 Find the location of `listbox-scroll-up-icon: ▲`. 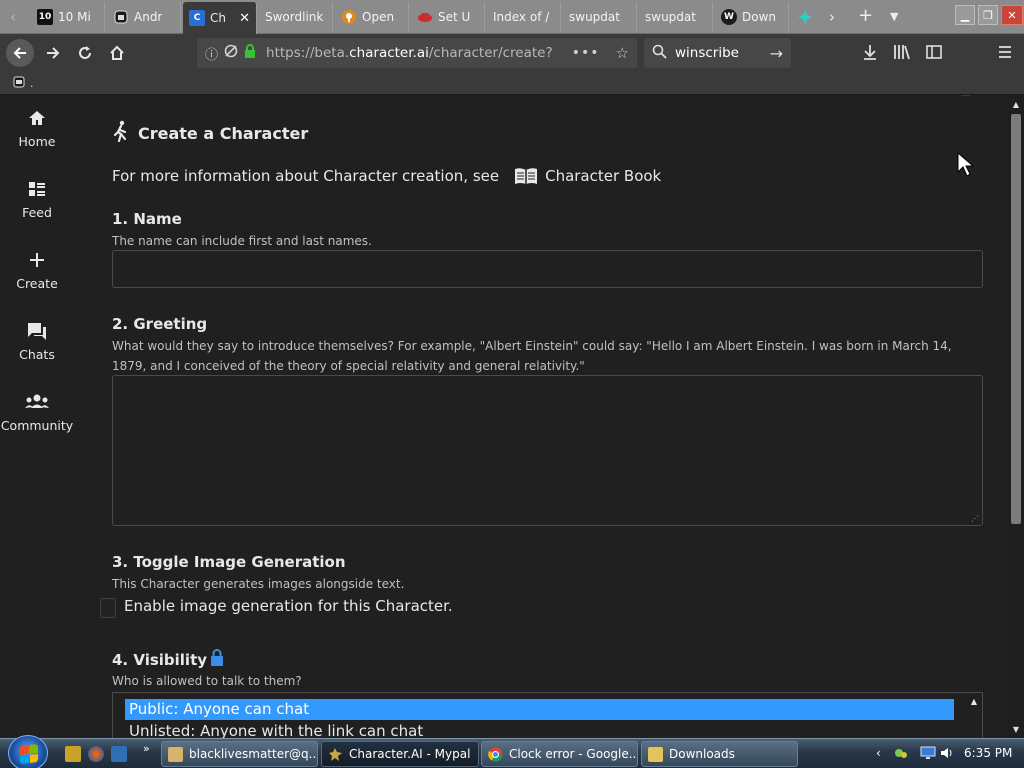

listbox-scroll-up-icon: ▲ is located at coordinates (974, 715).